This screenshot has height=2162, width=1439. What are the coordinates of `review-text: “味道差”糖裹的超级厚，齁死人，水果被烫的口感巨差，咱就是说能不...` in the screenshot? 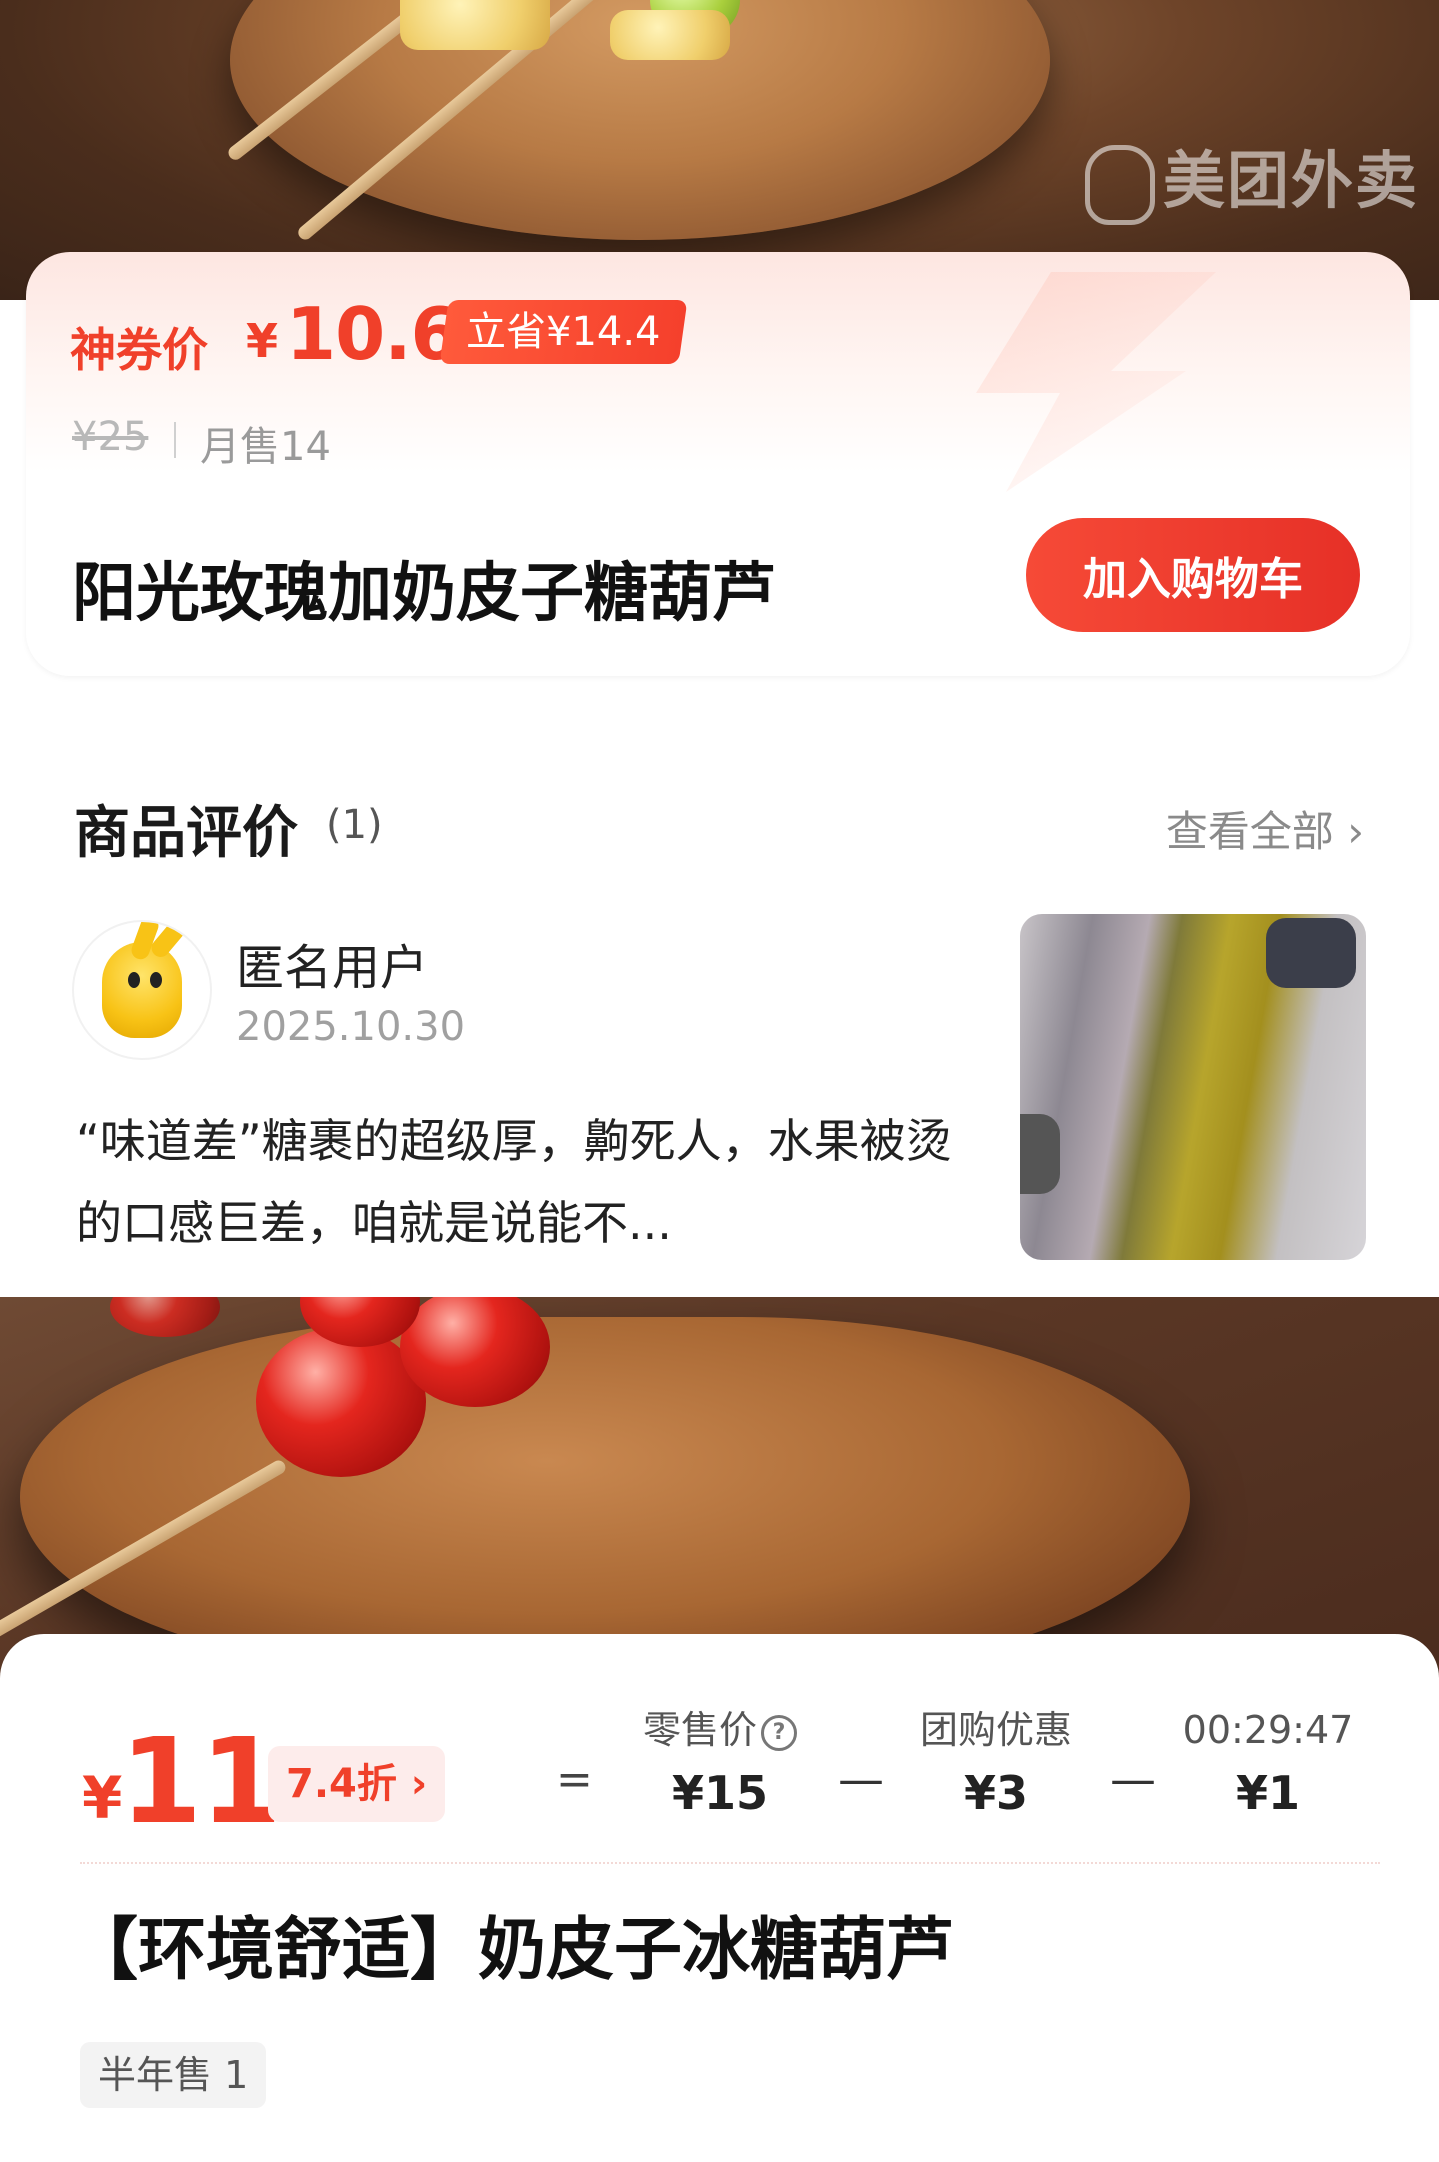 It's located at (536, 1182).